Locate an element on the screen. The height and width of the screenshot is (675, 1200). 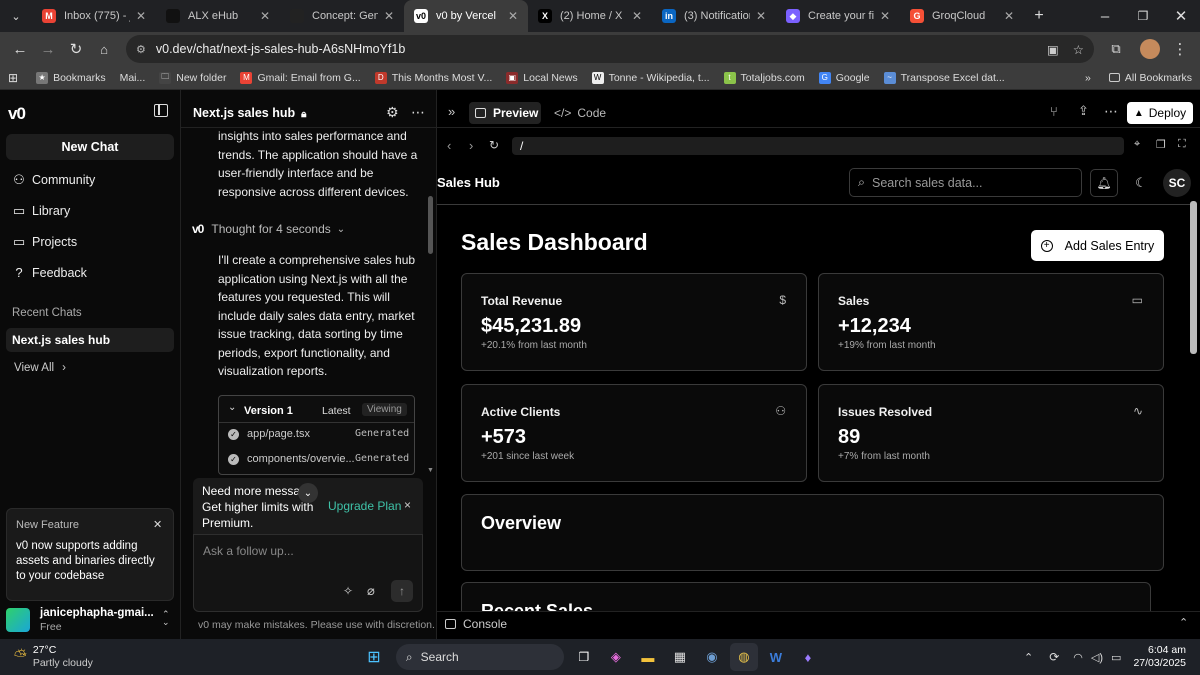
share-icon: ⇪ is located at coordinates (1083, 111).